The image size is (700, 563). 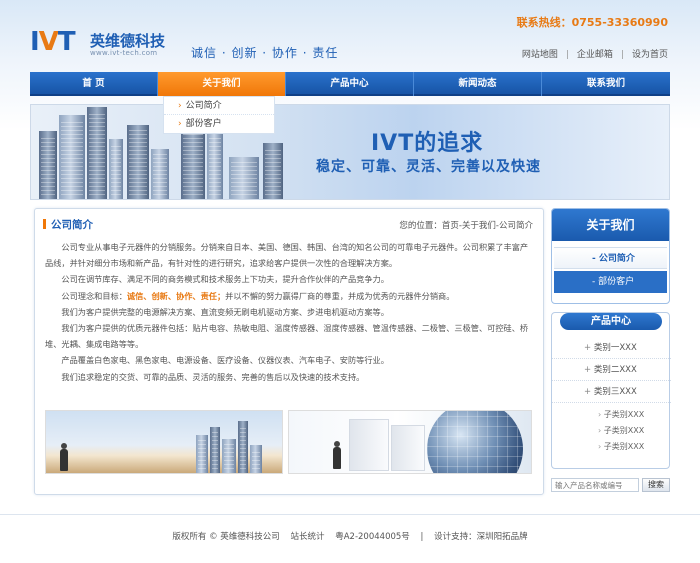 I want to click on hotline: 联系热线：0755-33360990, so click(x=592, y=22).